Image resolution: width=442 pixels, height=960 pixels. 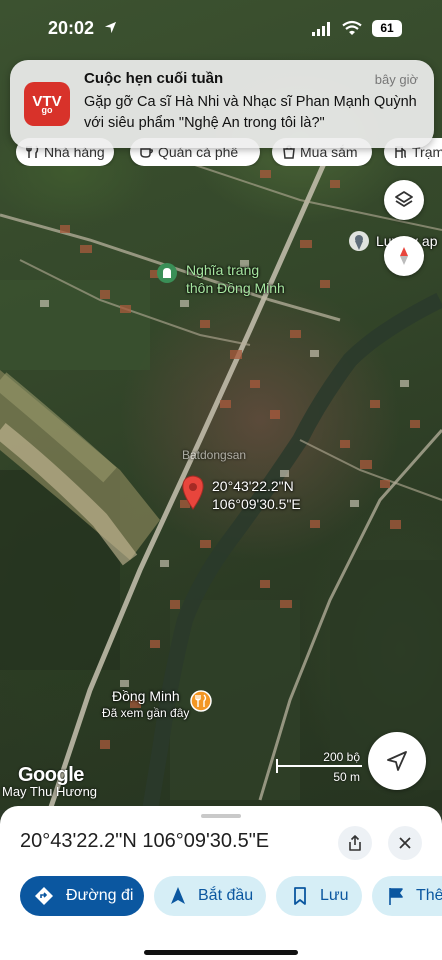 What do you see at coordinates (346, 777) in the screenshot?
I see `scale-metric: 50 m` at bounding box center [346, 777].